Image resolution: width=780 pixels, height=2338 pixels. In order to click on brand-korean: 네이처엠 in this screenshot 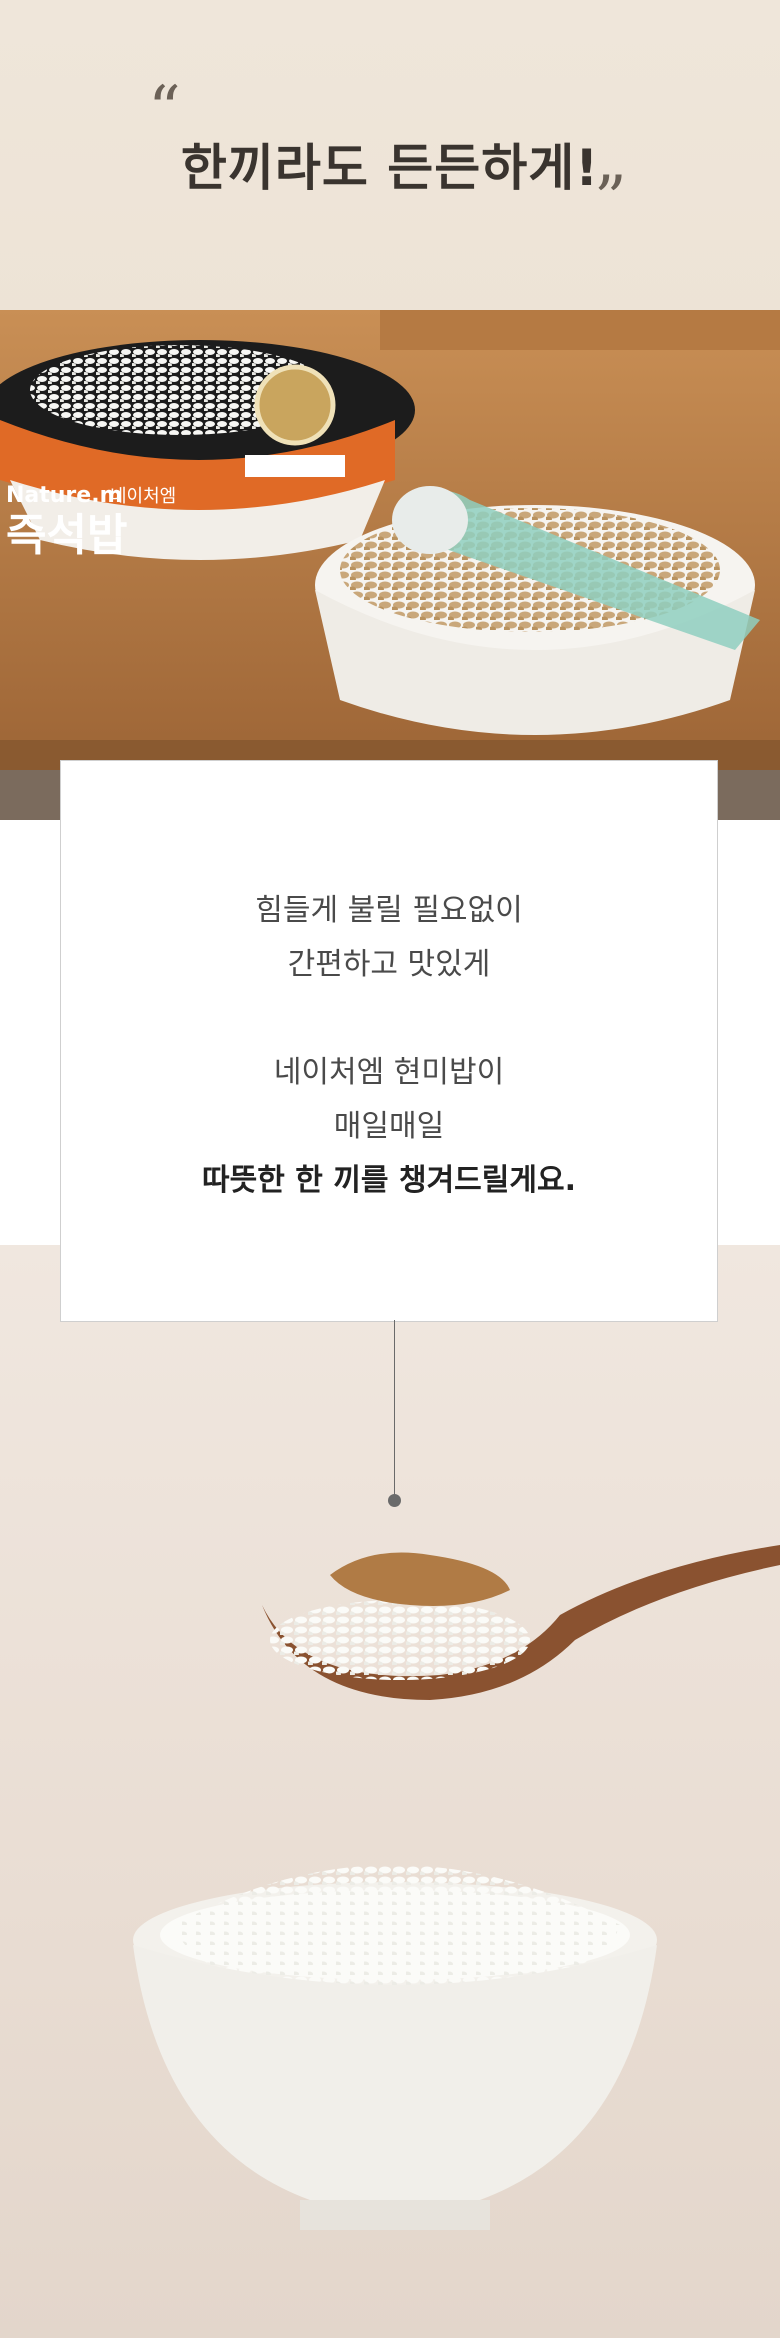, I will do `click(143, 496)`.